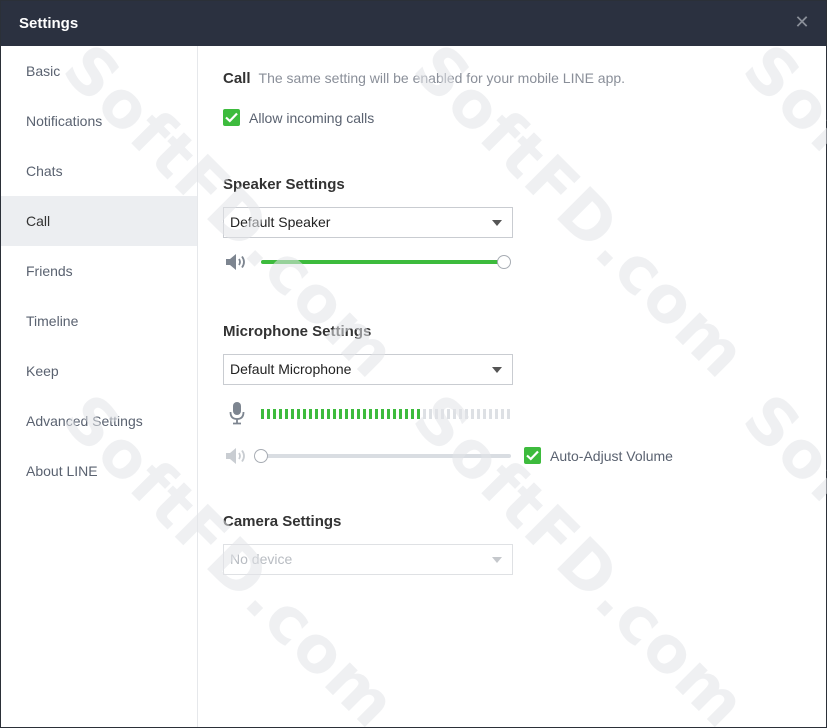  What do you see at coordinates (261, 559) in the screenshot?
I see `camera-device-value: No device` at bounding box center [261, 559].